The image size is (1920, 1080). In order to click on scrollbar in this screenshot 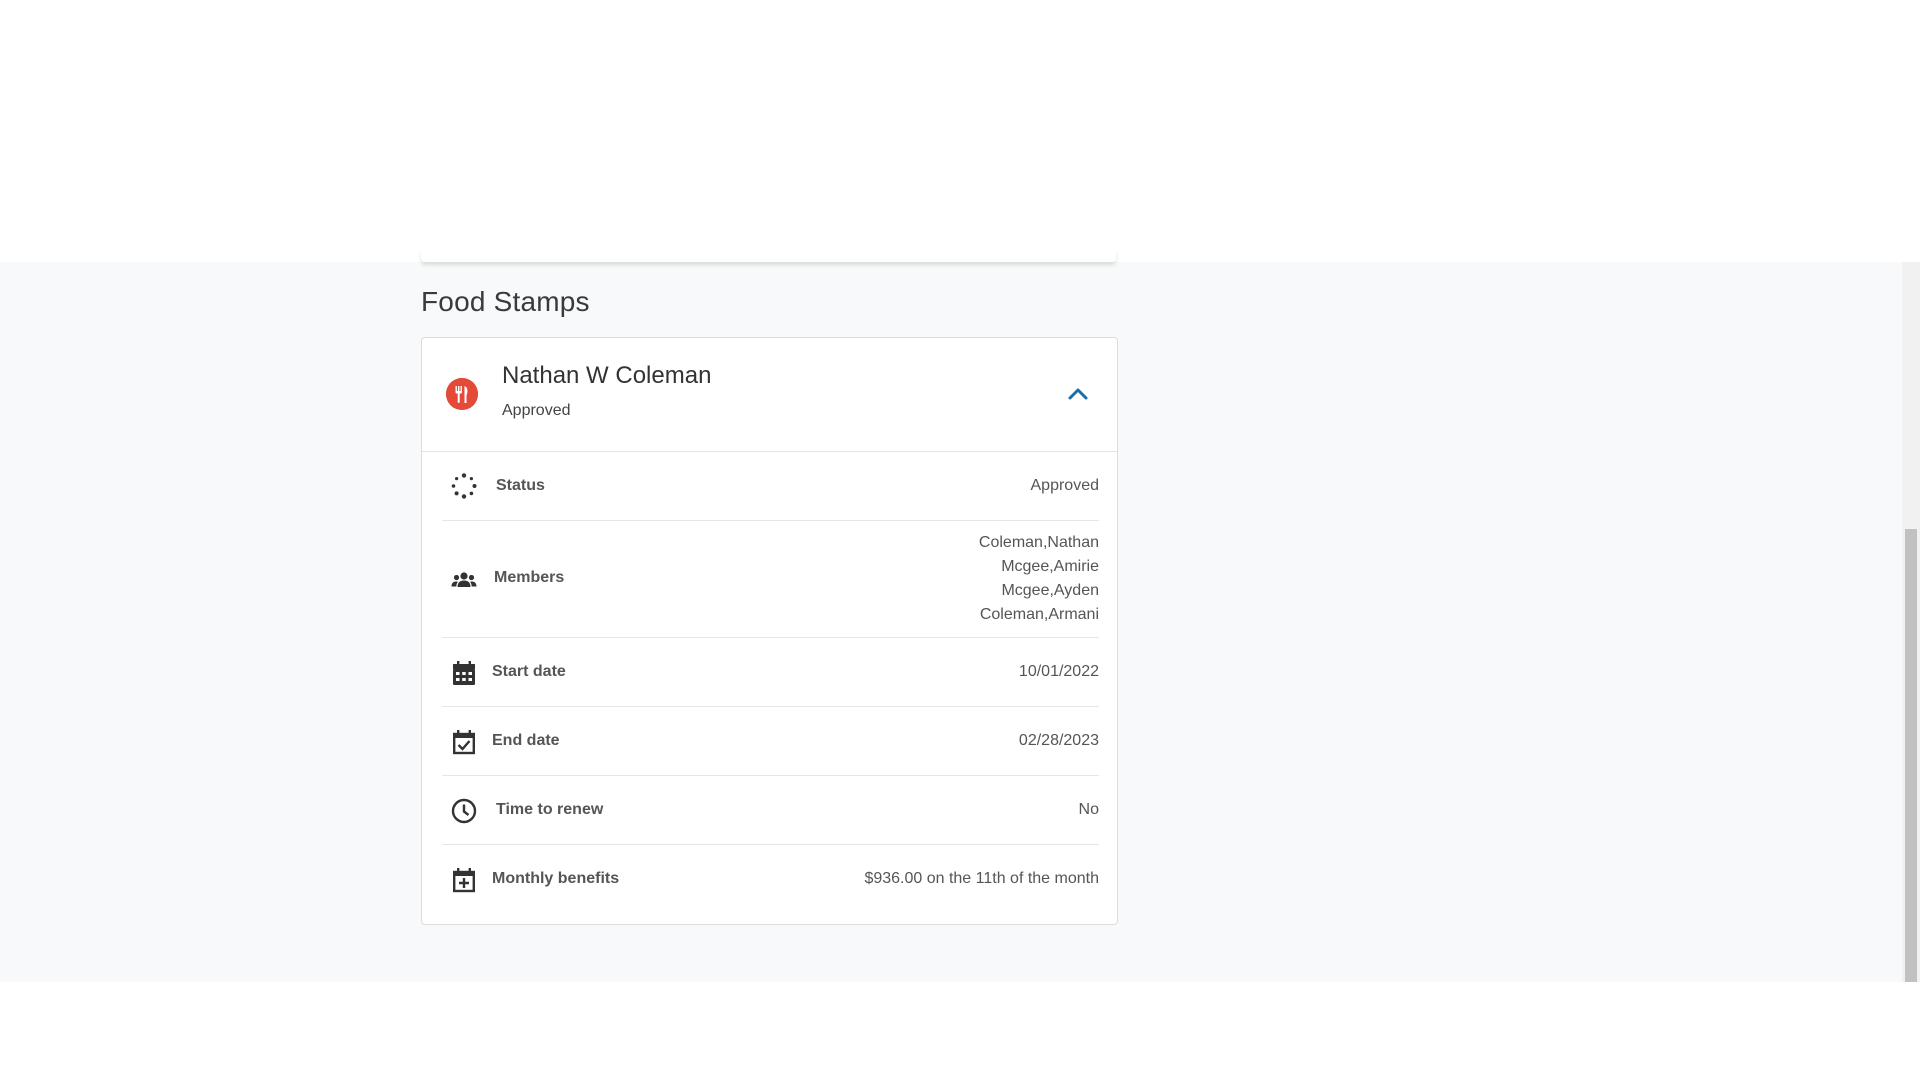, I will do `click(1911, 622)`.